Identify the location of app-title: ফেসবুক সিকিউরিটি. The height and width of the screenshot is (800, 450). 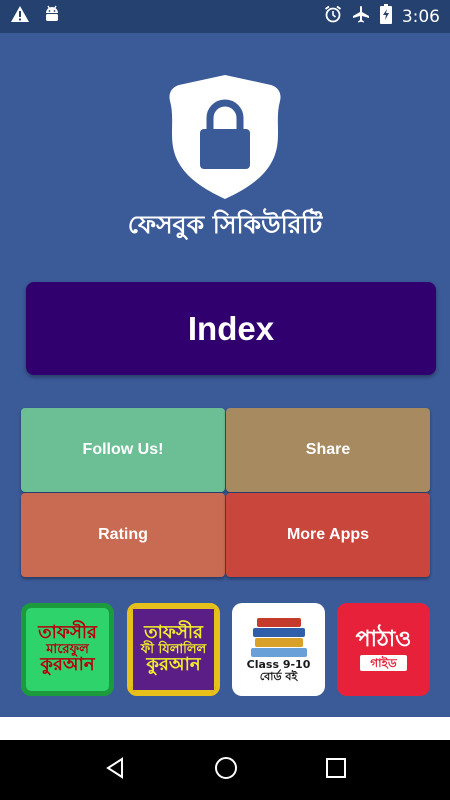
(225, 224).